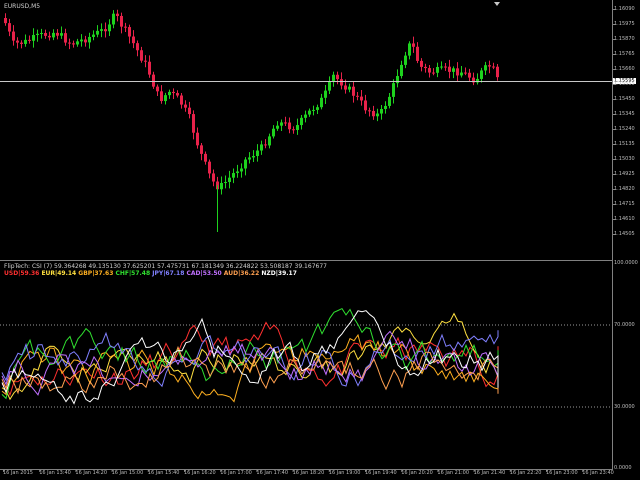 Image resolution: width=640 pixels, height=480 pixels. What do you see at coordinates (308, 473) in the screenshot?
I see `time-scale-label: 16 Jan 18:20` at bounding box center [308, 473].